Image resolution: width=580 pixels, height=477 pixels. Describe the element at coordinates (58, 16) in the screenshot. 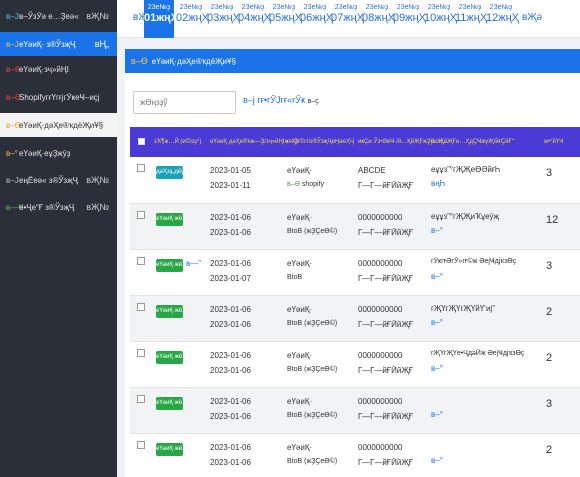

I see `sidebar-item-inbound: в–Ј в–ЎзӮә е…Ҙеә« вҖ№` at that location.